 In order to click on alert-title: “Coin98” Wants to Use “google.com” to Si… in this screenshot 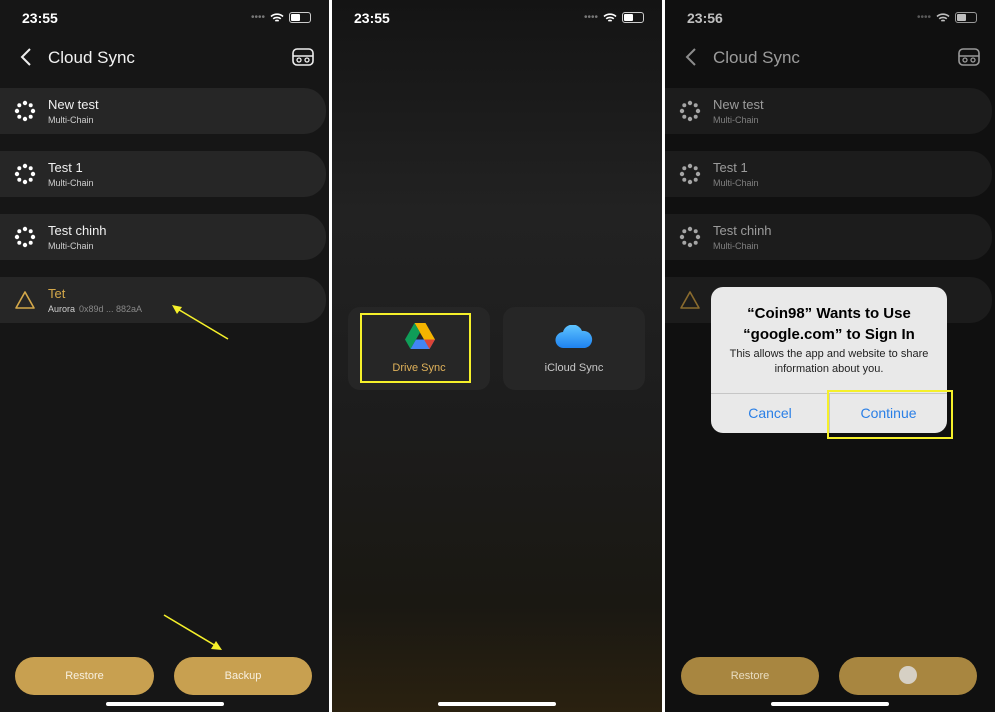, I will do `click(829, 324)`.